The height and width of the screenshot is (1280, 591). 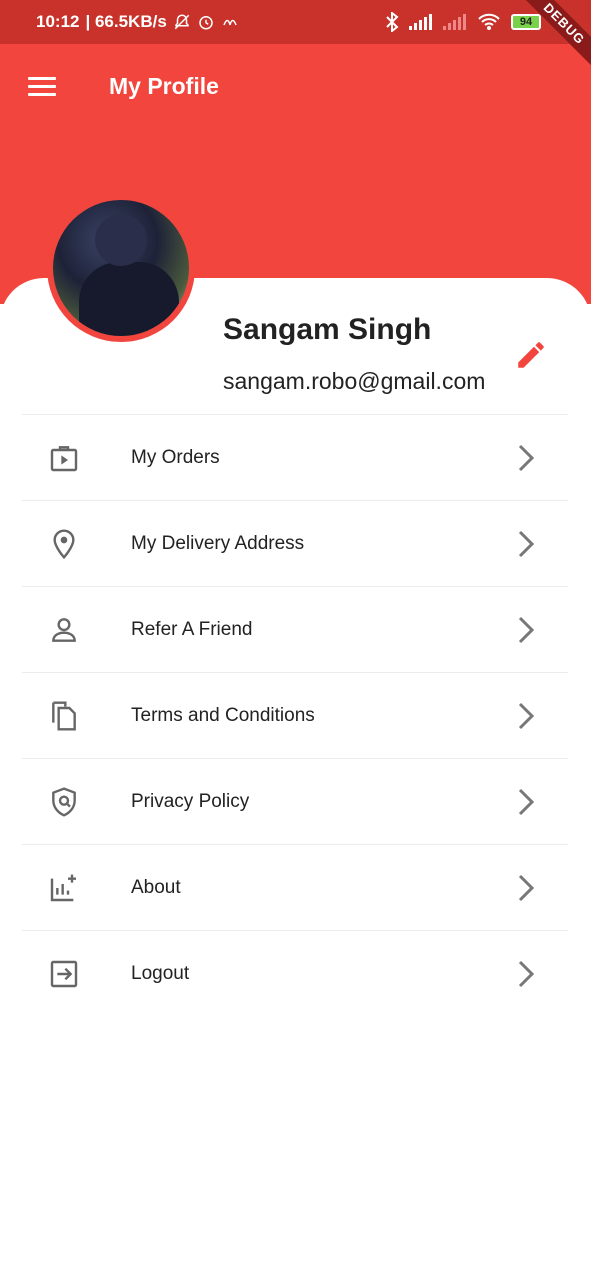 I want to click on menu-item-delivery-address: My Delivery Address, so click(x=295, y=543).